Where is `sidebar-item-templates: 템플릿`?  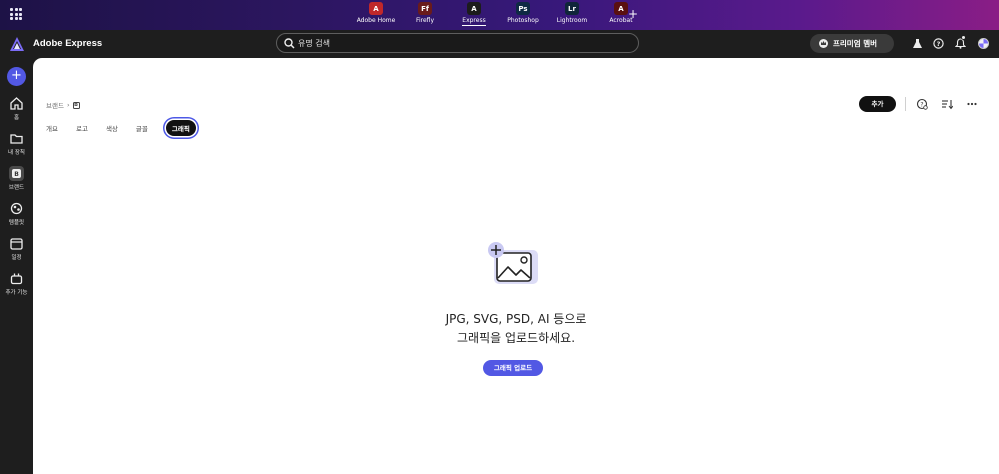 sidebar-item-templates: 템플릿 is located at coordinates (16, 213).